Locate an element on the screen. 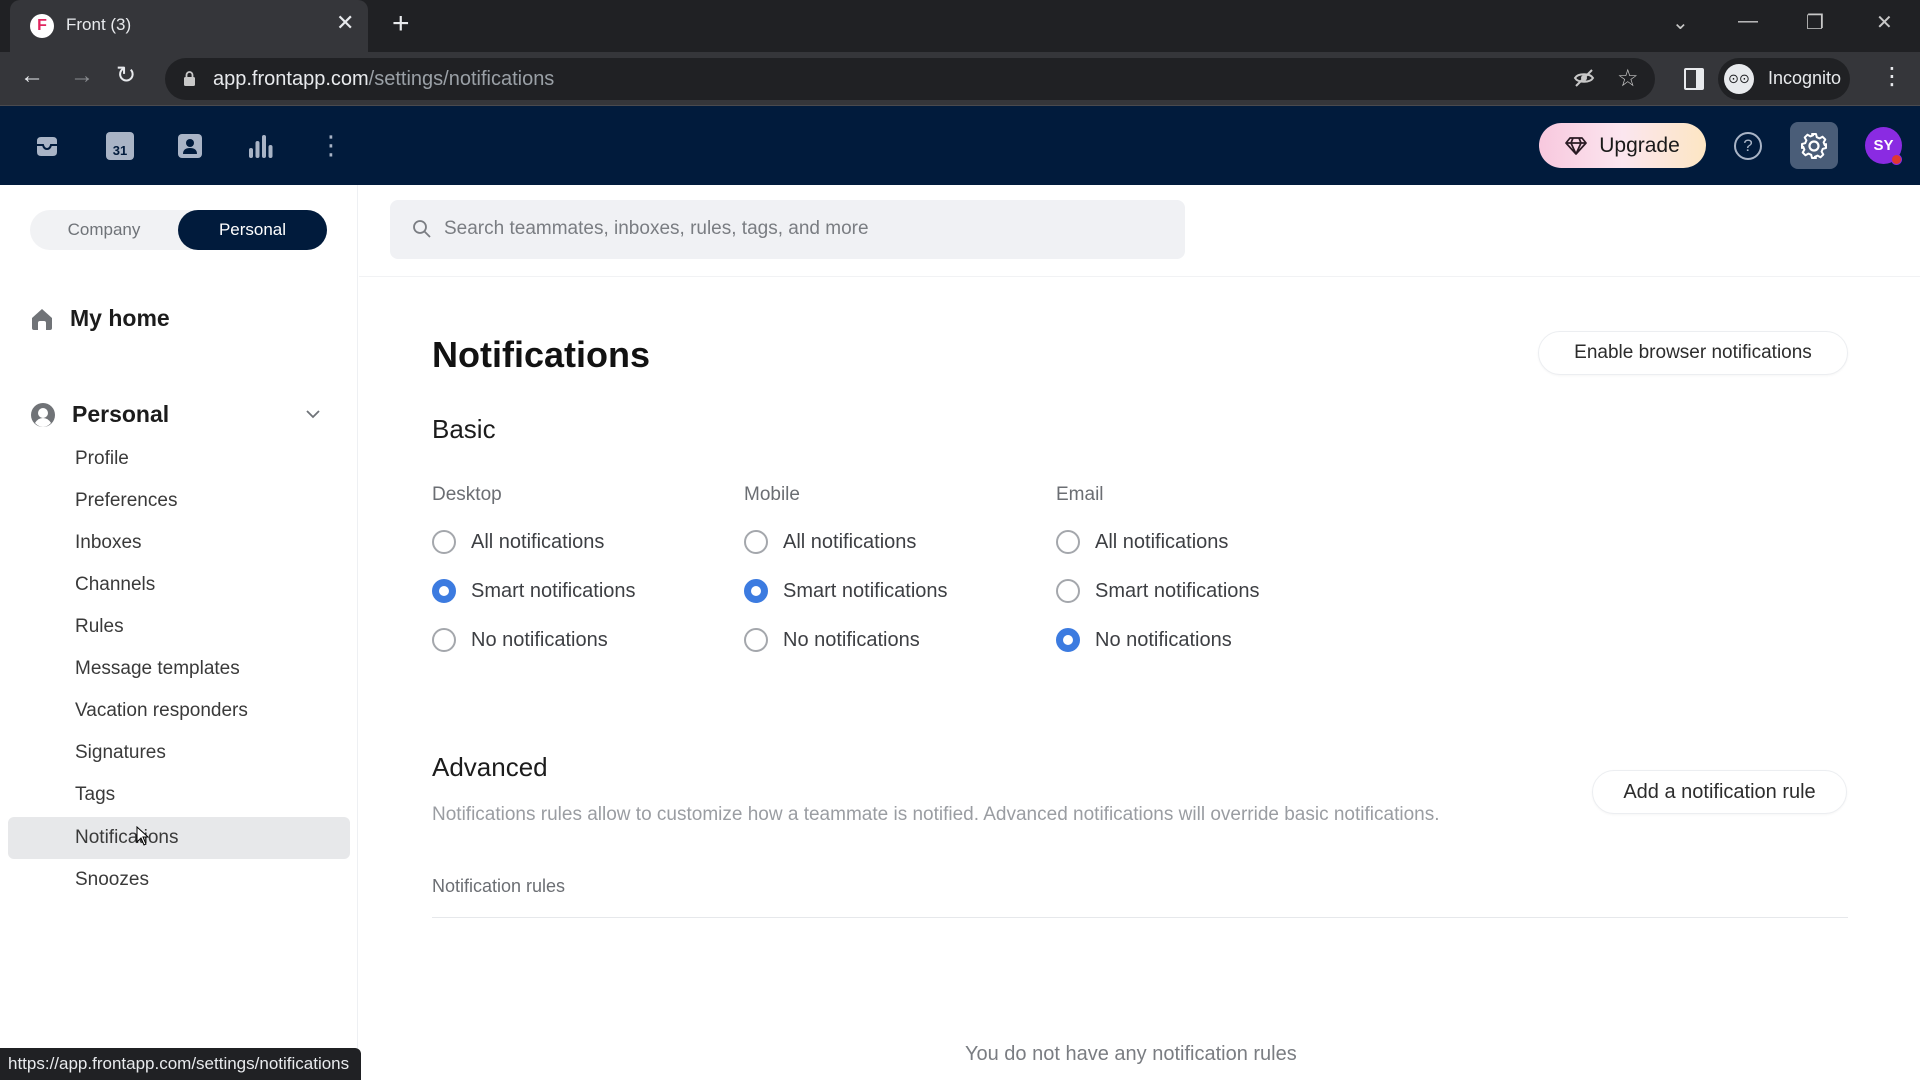 The image size is (1920, 1080). browser-tab: F Front (3) ✕ is located at coordinates (189, 26).